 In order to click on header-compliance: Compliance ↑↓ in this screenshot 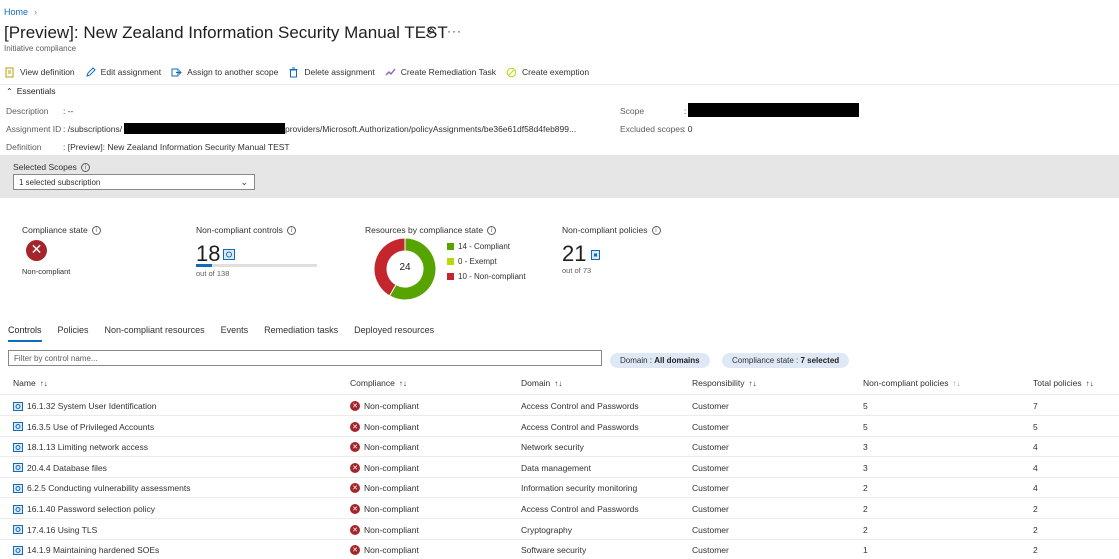, I will do `click(378, 383)`.